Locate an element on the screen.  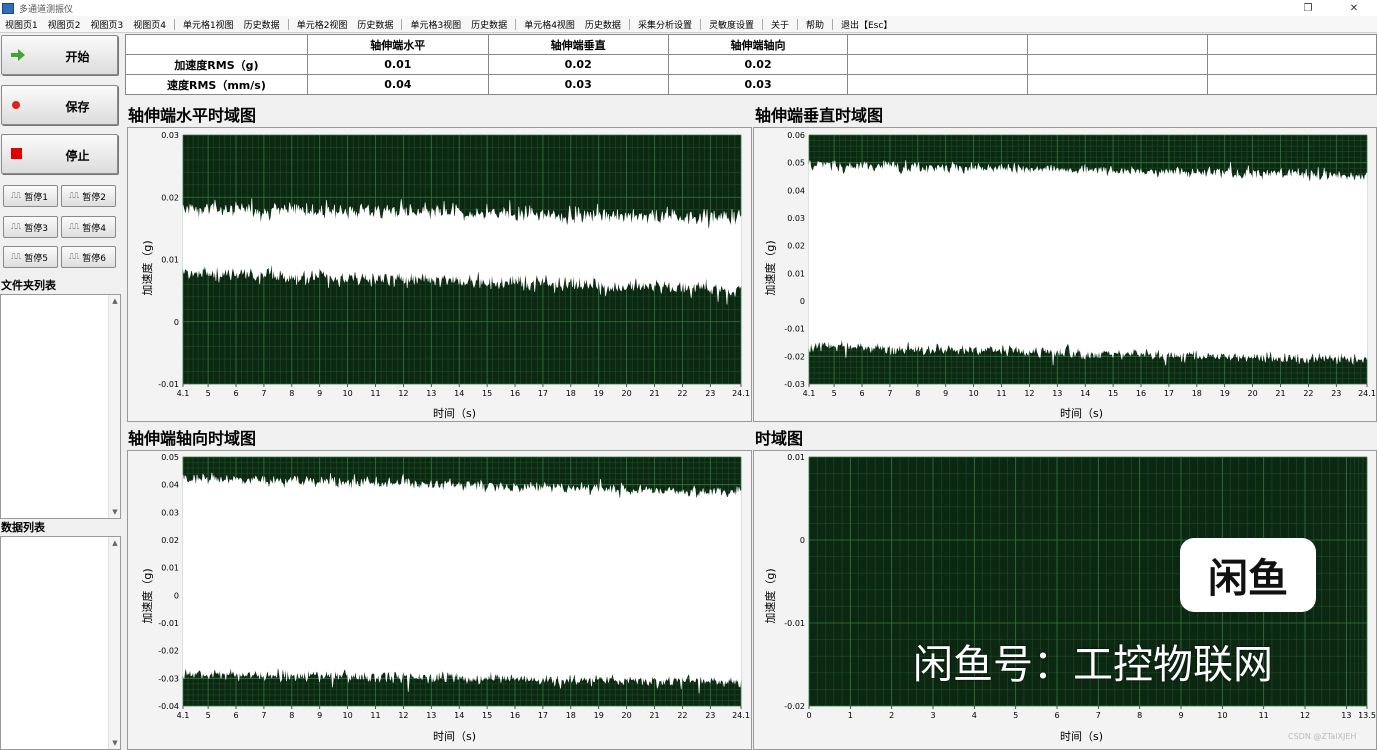
menu-item-3: 视图页3 is located at coordinates (106, 24).